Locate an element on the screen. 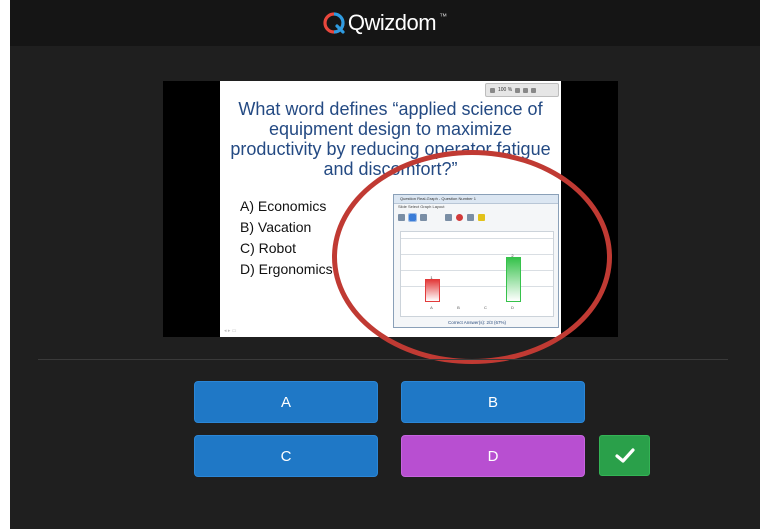 The height and width of the screenshot is (529, 760). answer-button-c: C is located at coordinates (286, 456).